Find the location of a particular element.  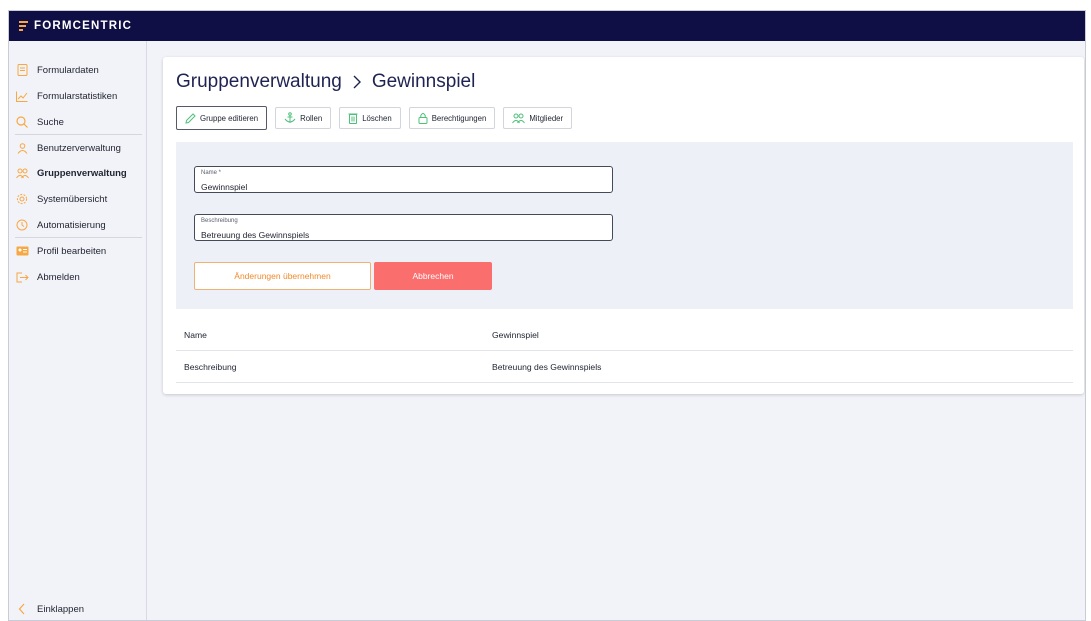

id-card-icon is located at coordinates (22, 251).